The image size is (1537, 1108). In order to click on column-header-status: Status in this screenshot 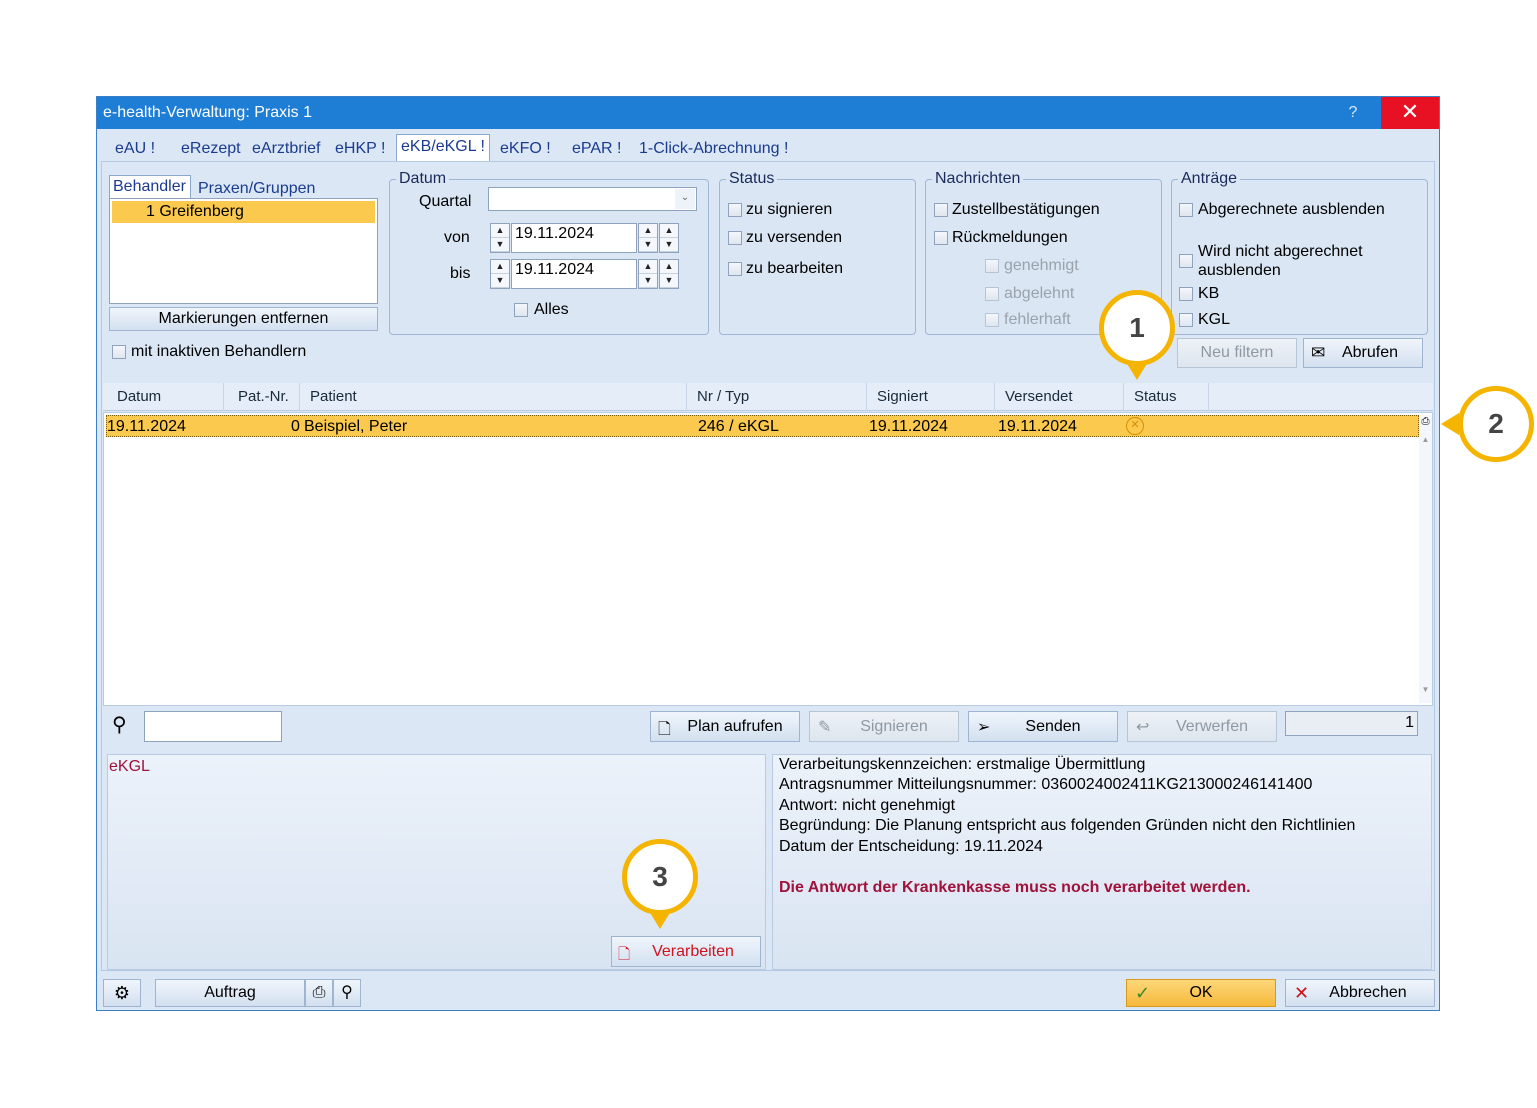, I will do `click(1166, 397)`.